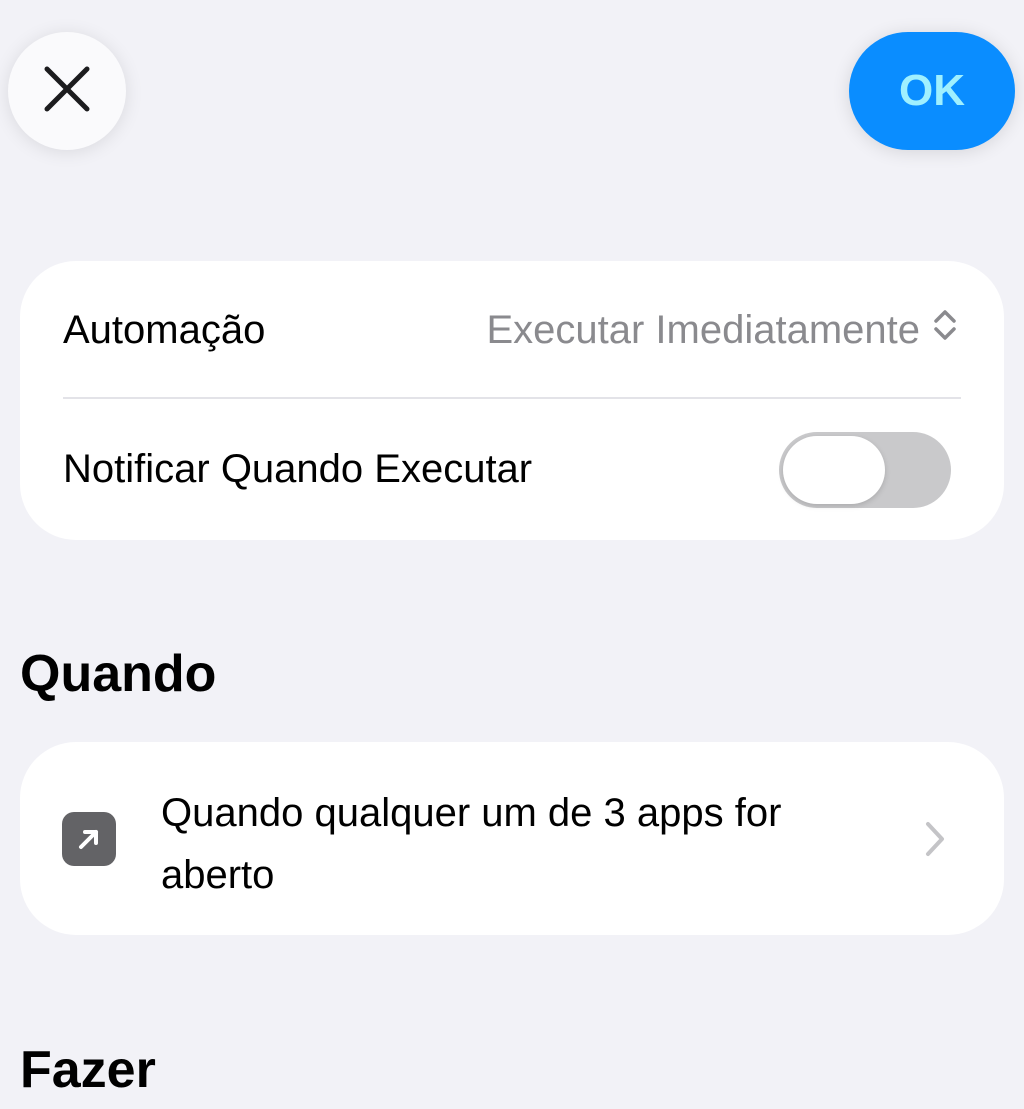 The height and width of the screenshot is (1109, 1024). I want to click on automation-value: Executar Imediatamente, so click(703, 329).